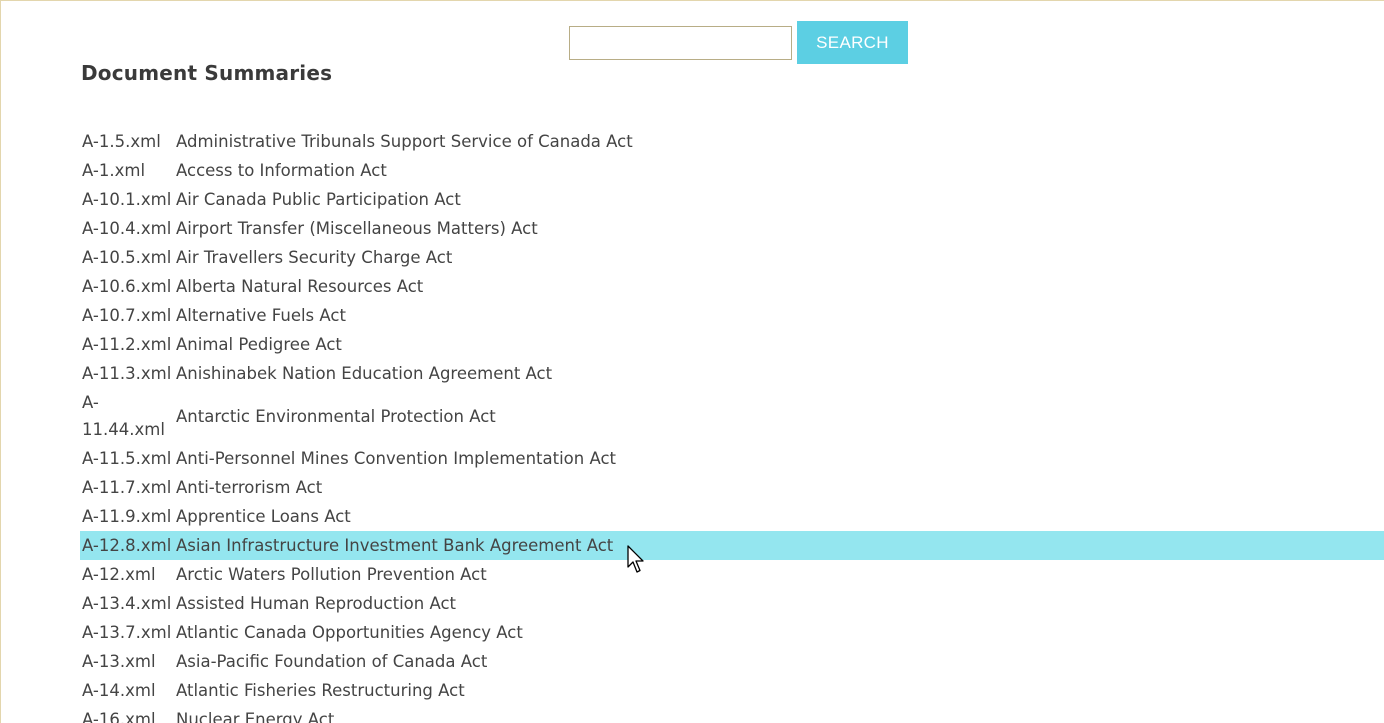 This screenshot has height=723, width=1384. Describe the element at coordinates (127, 315) in the screenshot. I see `document-file: A-10.7.xml` at that location.